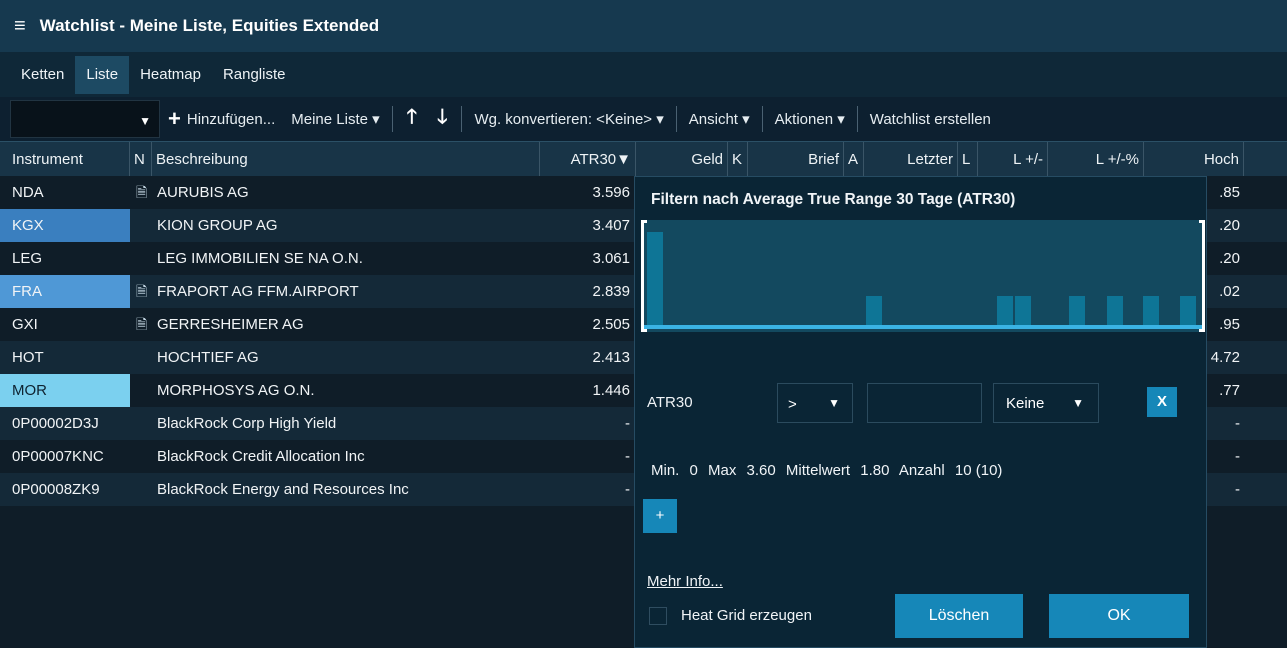 This screenshot has height=648, width=1287. Describe the element at coordinates (611, 357) in the screenshot. I see `atr30-cell: 2.413` at that location.